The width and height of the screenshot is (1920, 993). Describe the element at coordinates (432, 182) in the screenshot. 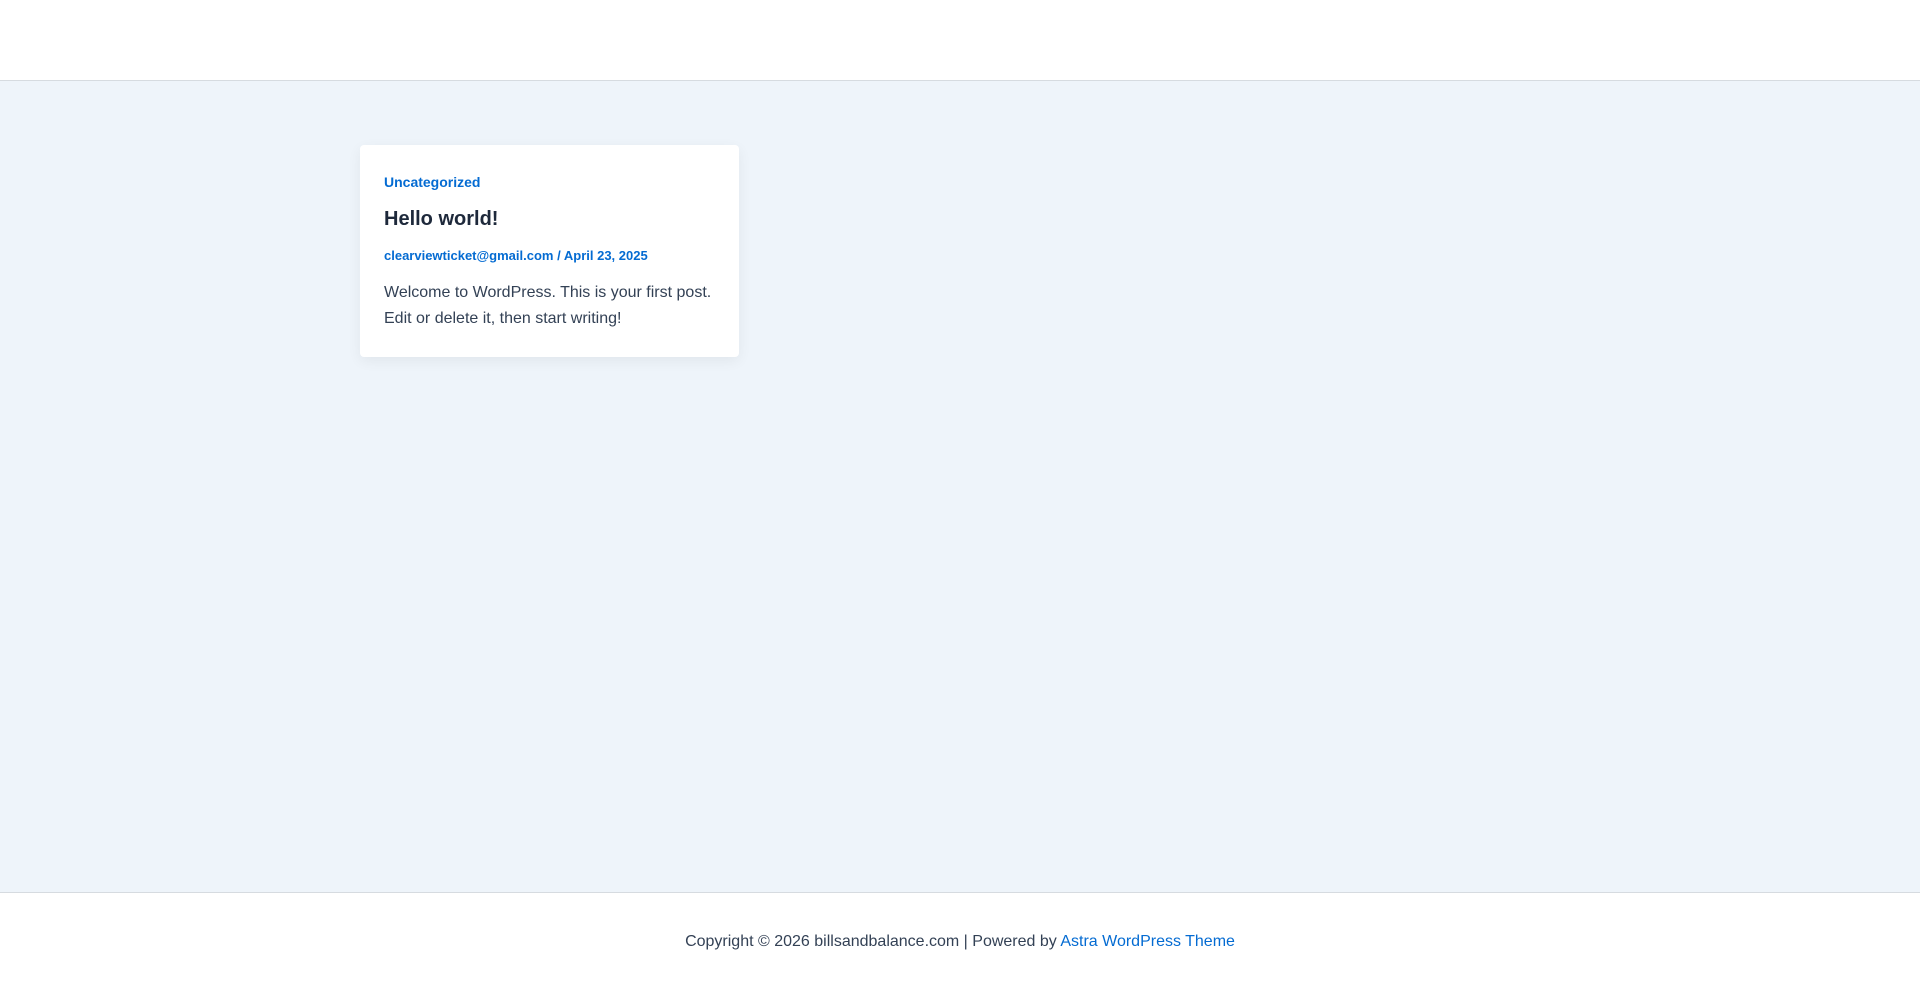

I see `post-category-link: Uncategorized` at that location.